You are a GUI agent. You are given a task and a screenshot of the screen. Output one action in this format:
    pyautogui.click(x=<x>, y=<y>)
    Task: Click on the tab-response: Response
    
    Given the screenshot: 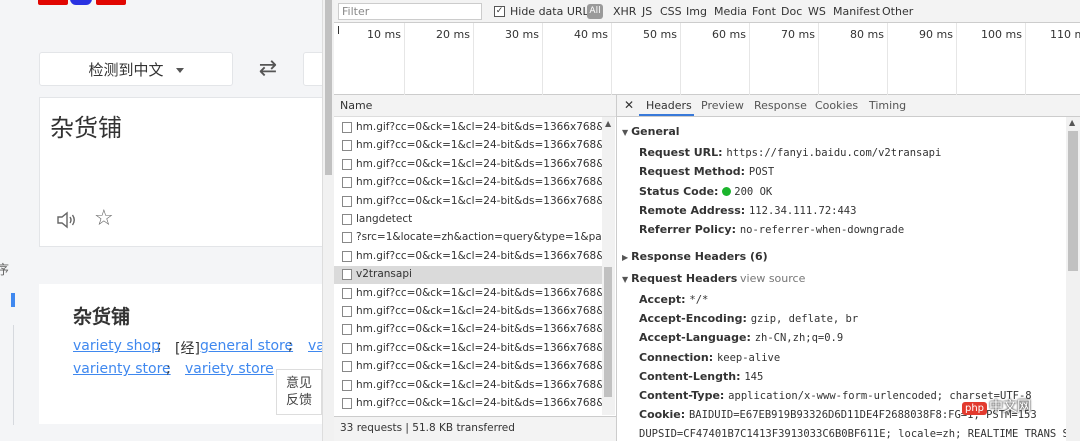 What is the action you would take?
    pyautogui.click(x=780, y=105)
    